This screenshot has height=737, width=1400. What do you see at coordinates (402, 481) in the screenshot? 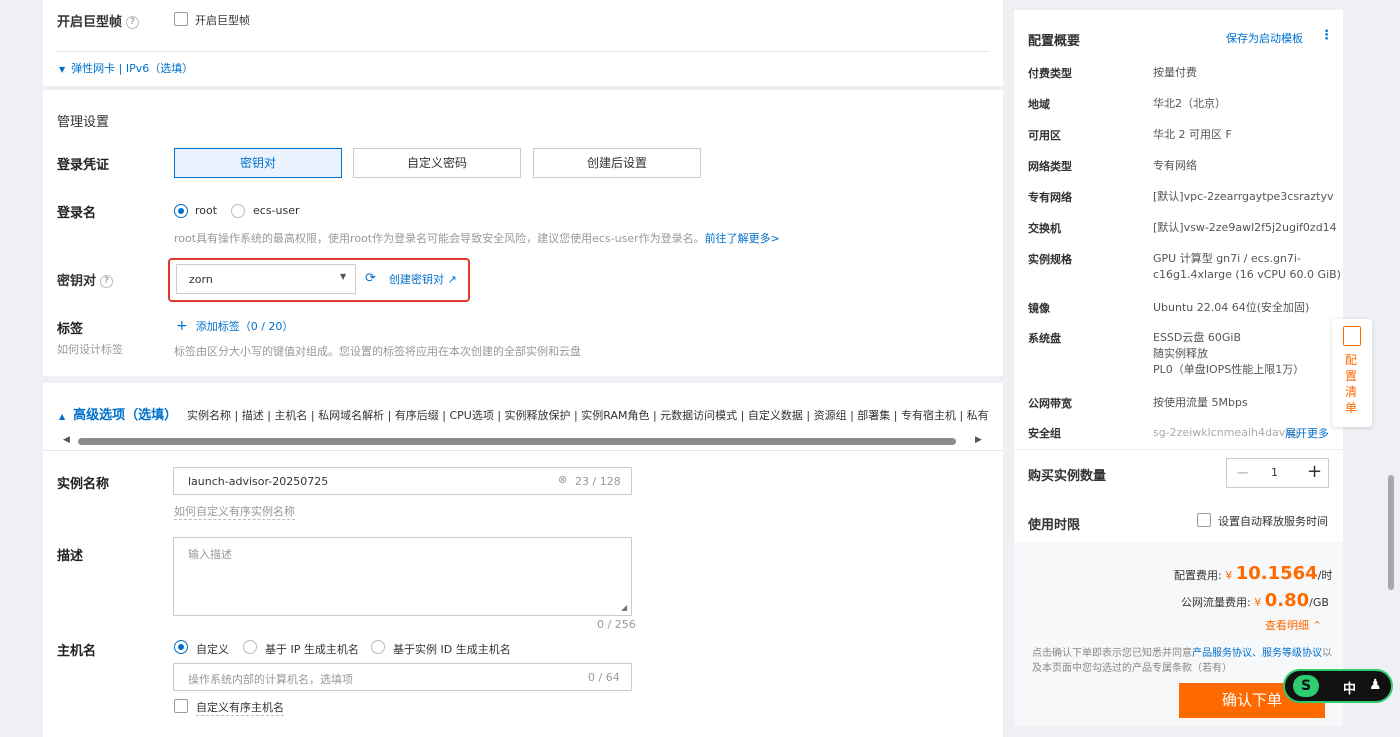
I see `instance-name-input: launch-advisor-20250725 ⊗ 23 / 128` at bounding box center [402, 481].